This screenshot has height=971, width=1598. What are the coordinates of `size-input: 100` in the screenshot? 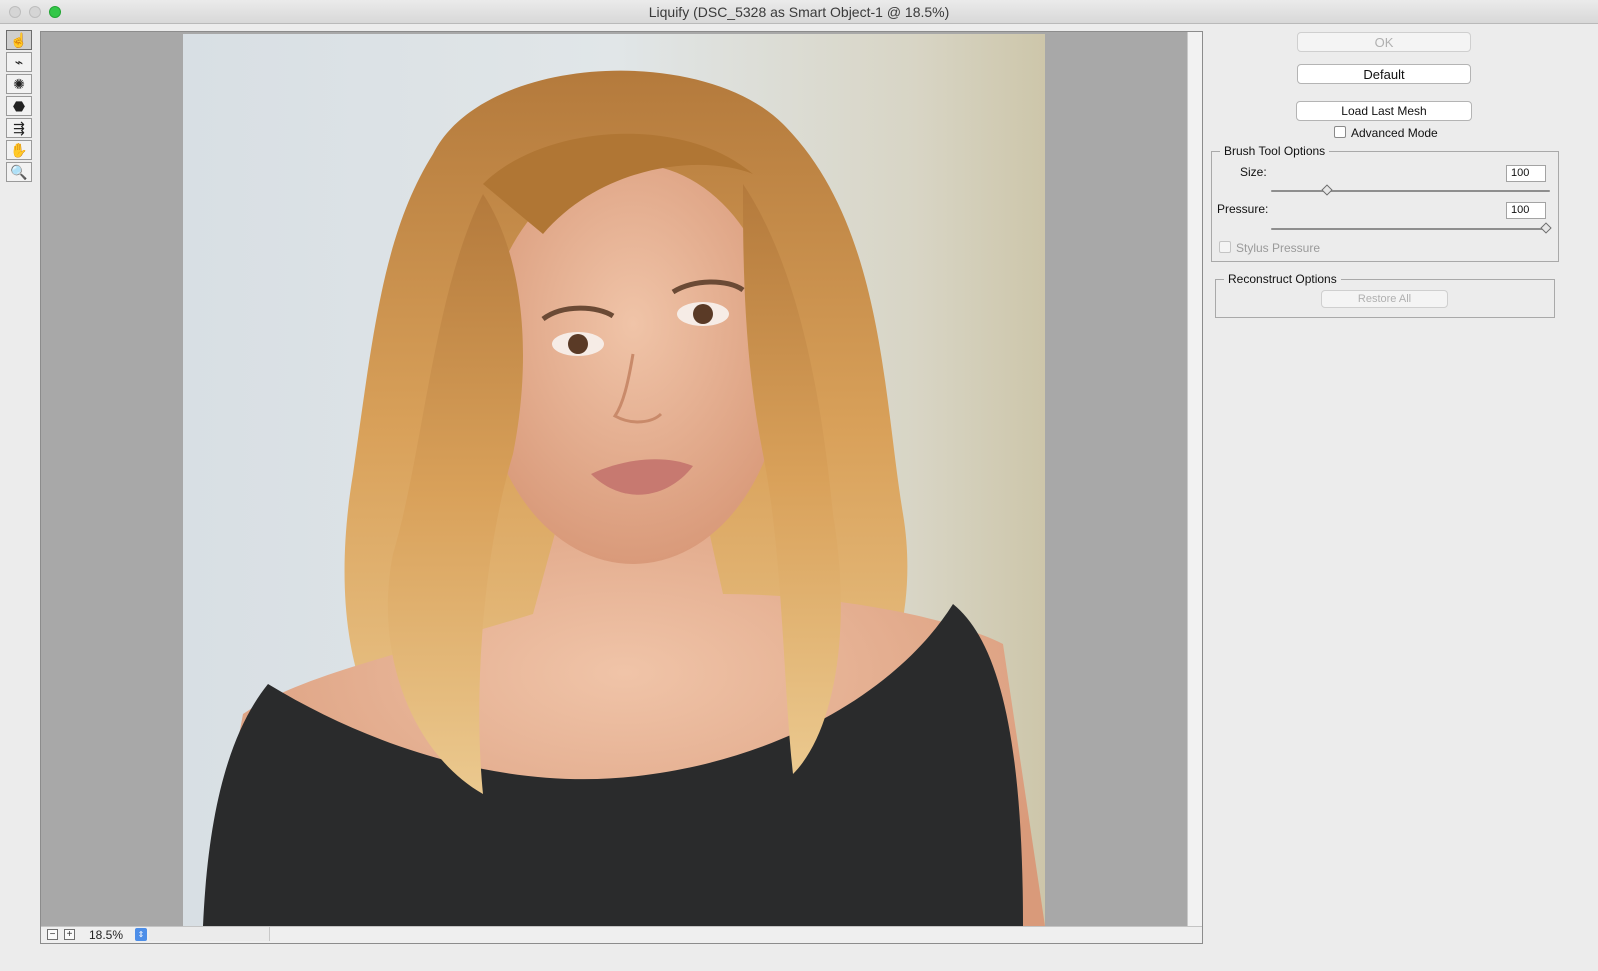 It's located at (1526, 173).